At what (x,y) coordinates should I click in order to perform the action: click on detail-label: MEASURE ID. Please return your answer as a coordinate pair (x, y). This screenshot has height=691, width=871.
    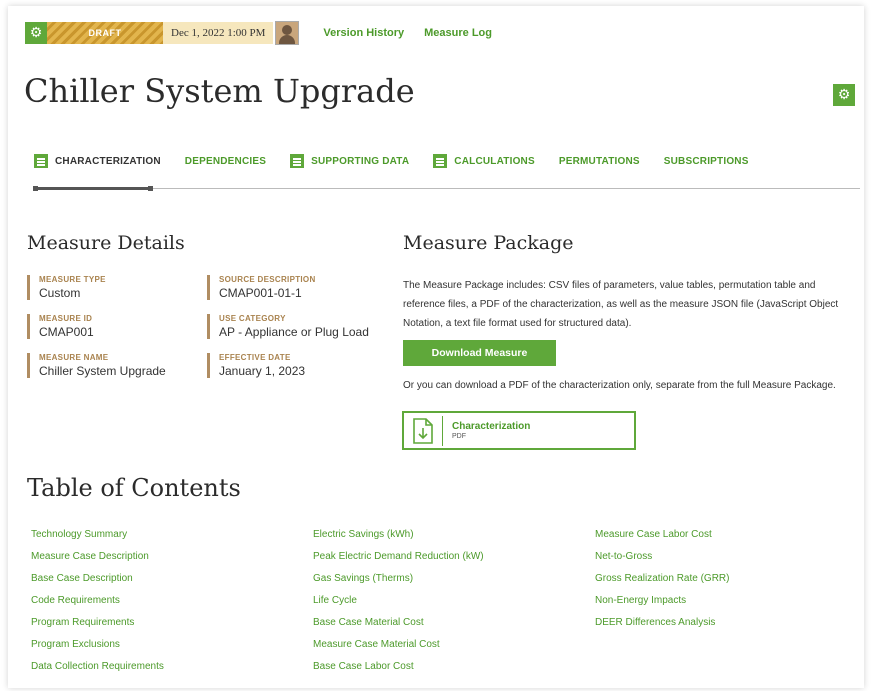
    Looking at the image, I should click on (66, 318).